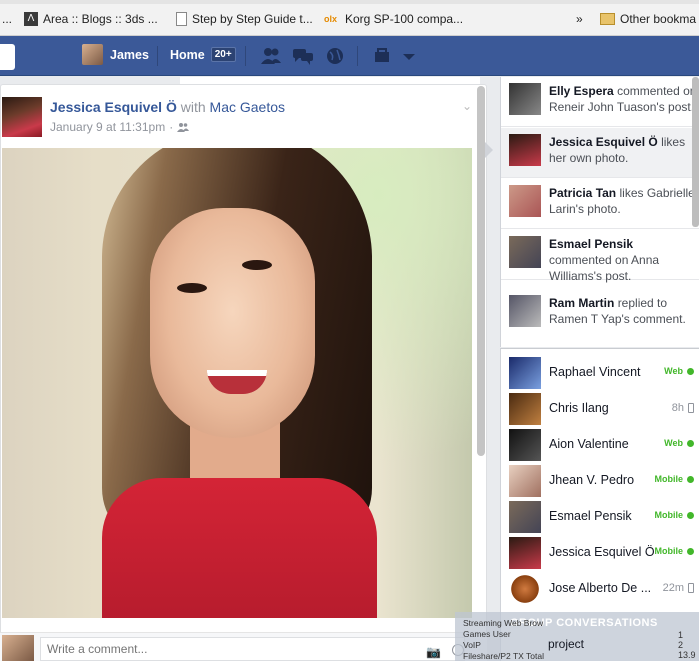 The height and width of the screenshot is (661, 699). I want to click on notifications-globe-icon, so click(335, 56).